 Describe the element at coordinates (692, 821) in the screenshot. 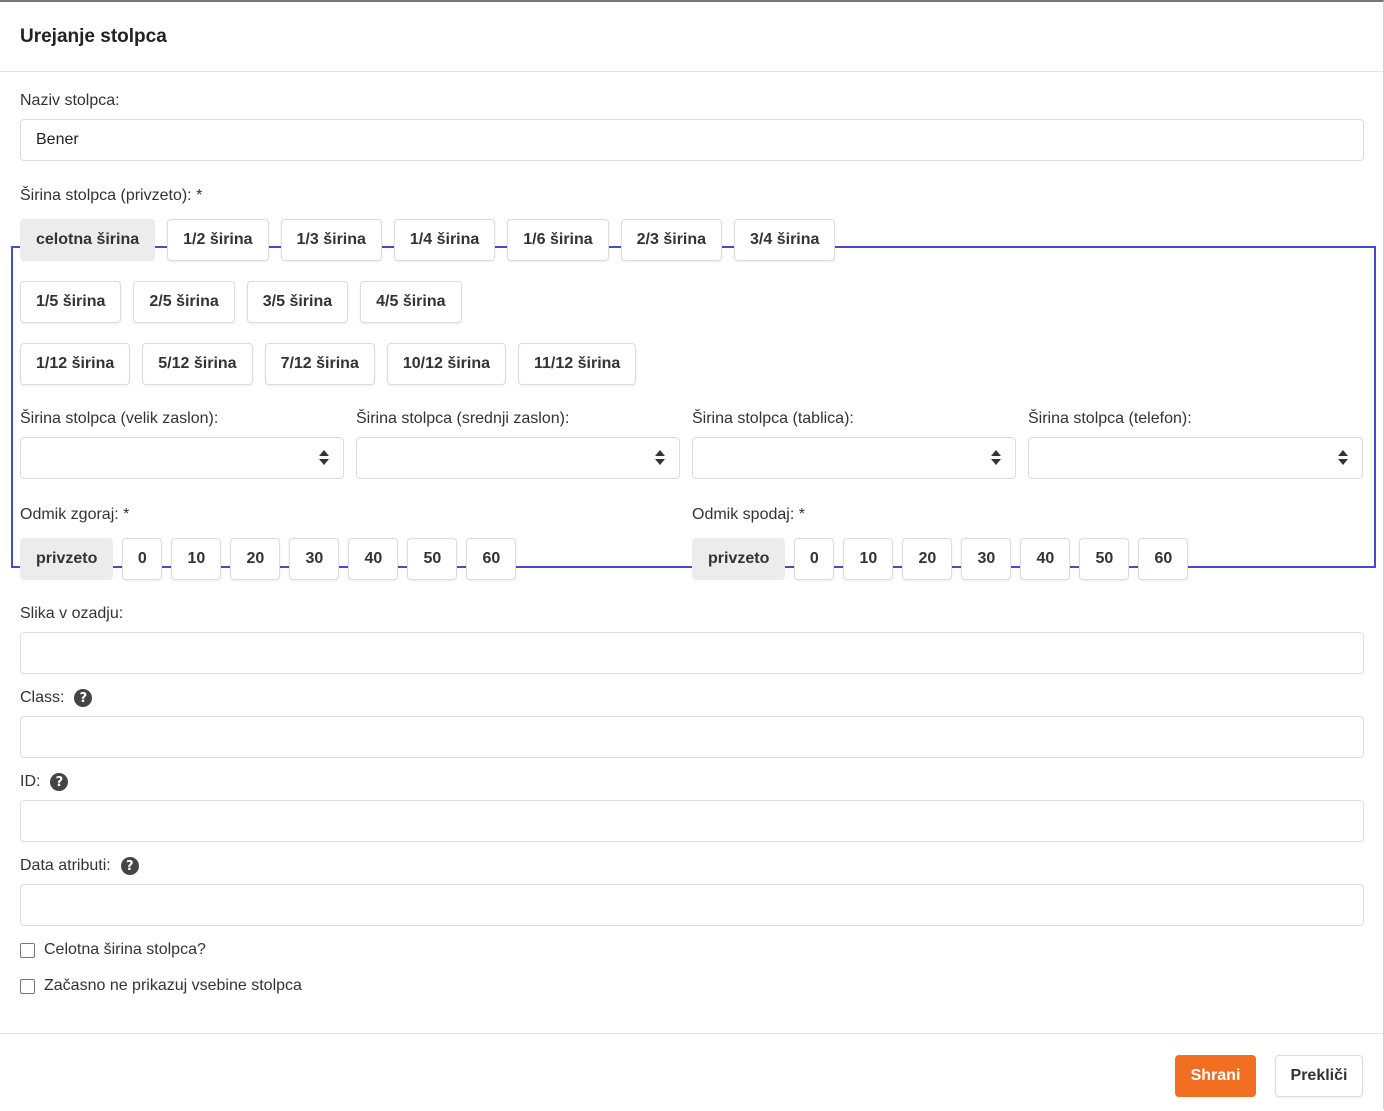

I see `id-input` at that location.